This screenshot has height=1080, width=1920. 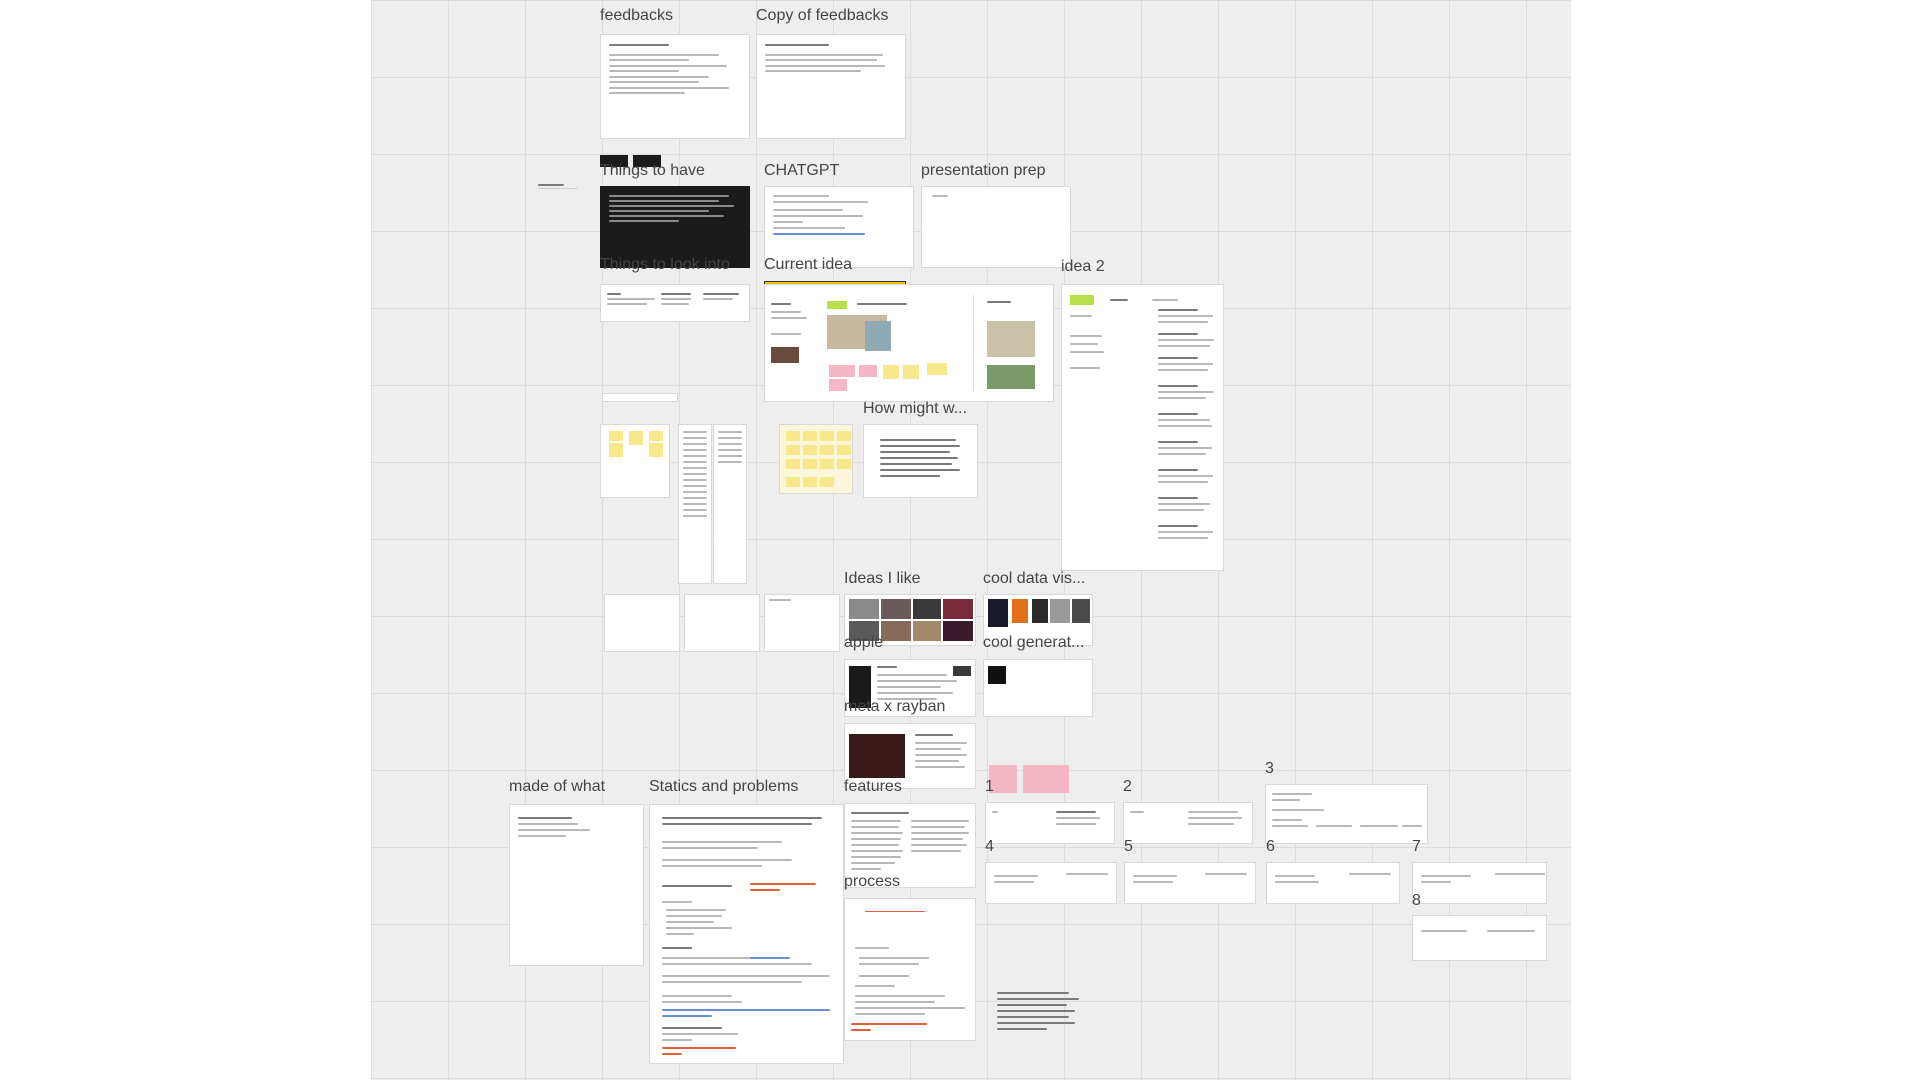 What do you see at coordinates (1270, 847) in the screenshot?
I see `frame-title-6: 6` at bounding box center [1270, 847].